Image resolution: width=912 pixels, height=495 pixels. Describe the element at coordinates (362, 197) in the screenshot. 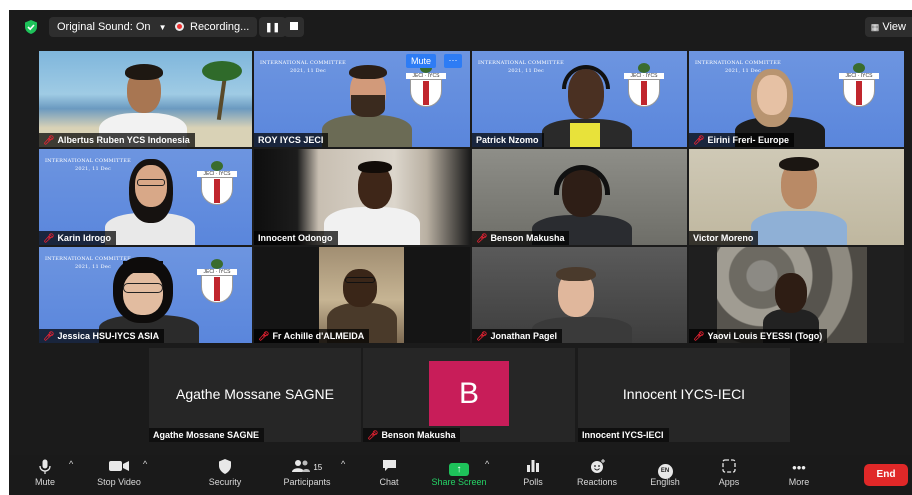

I see `video-tile: Innocent Odongo` at that location.